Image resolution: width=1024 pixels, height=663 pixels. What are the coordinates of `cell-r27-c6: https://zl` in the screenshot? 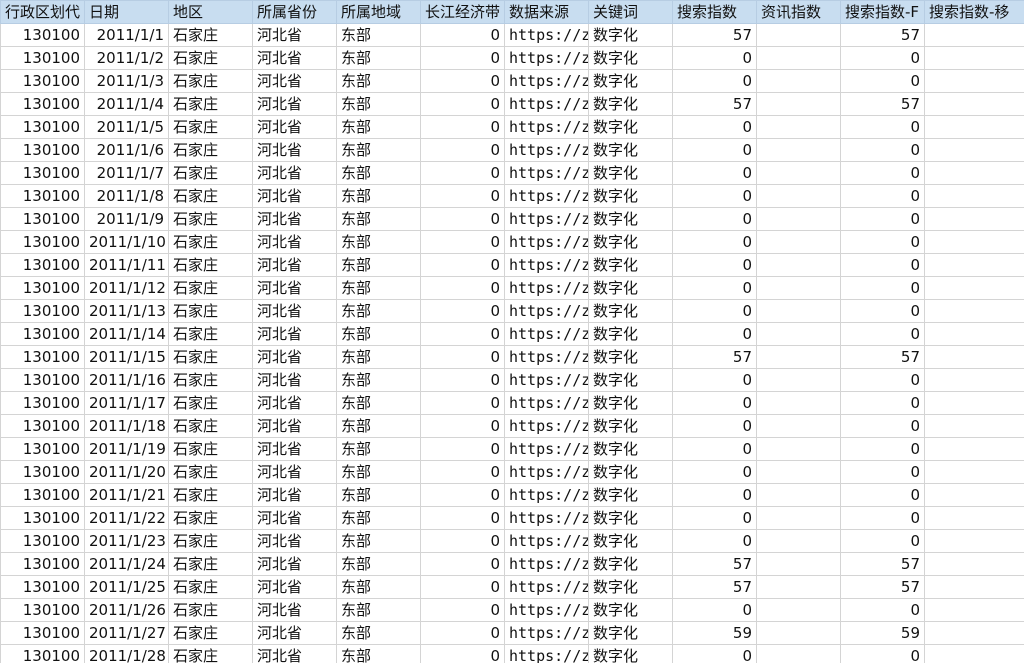 It's located at (546, 653).